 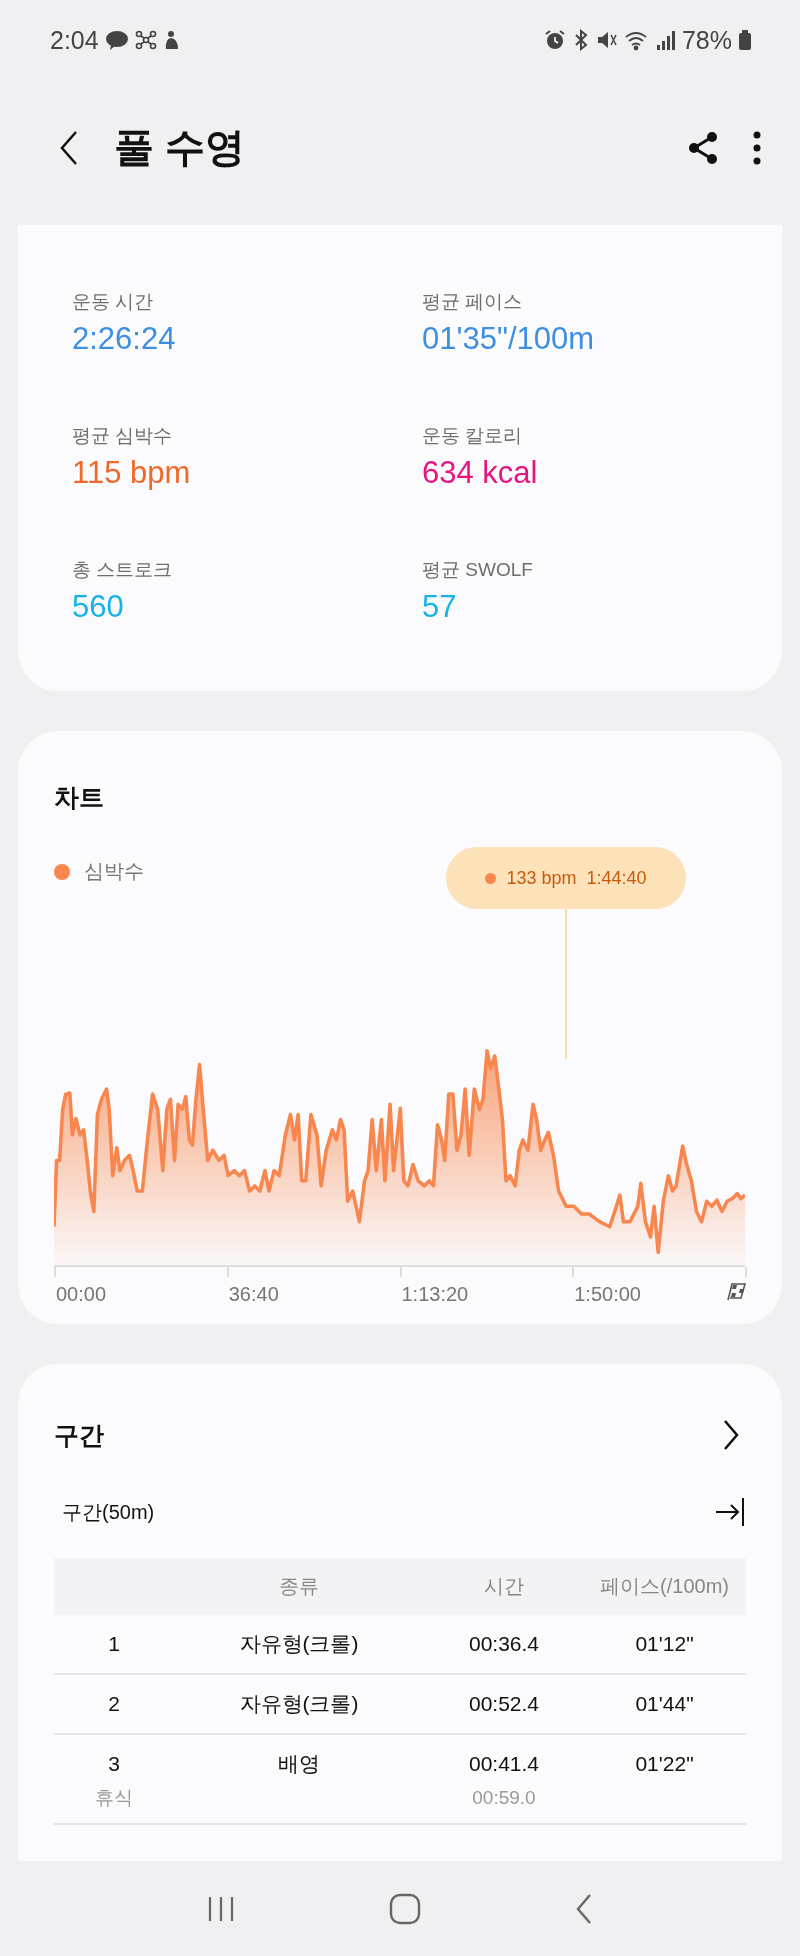 What do you see at coordinates (440, 607) in the screenshot?
I see `stat-value: 57` at bounding box center [440, 607].